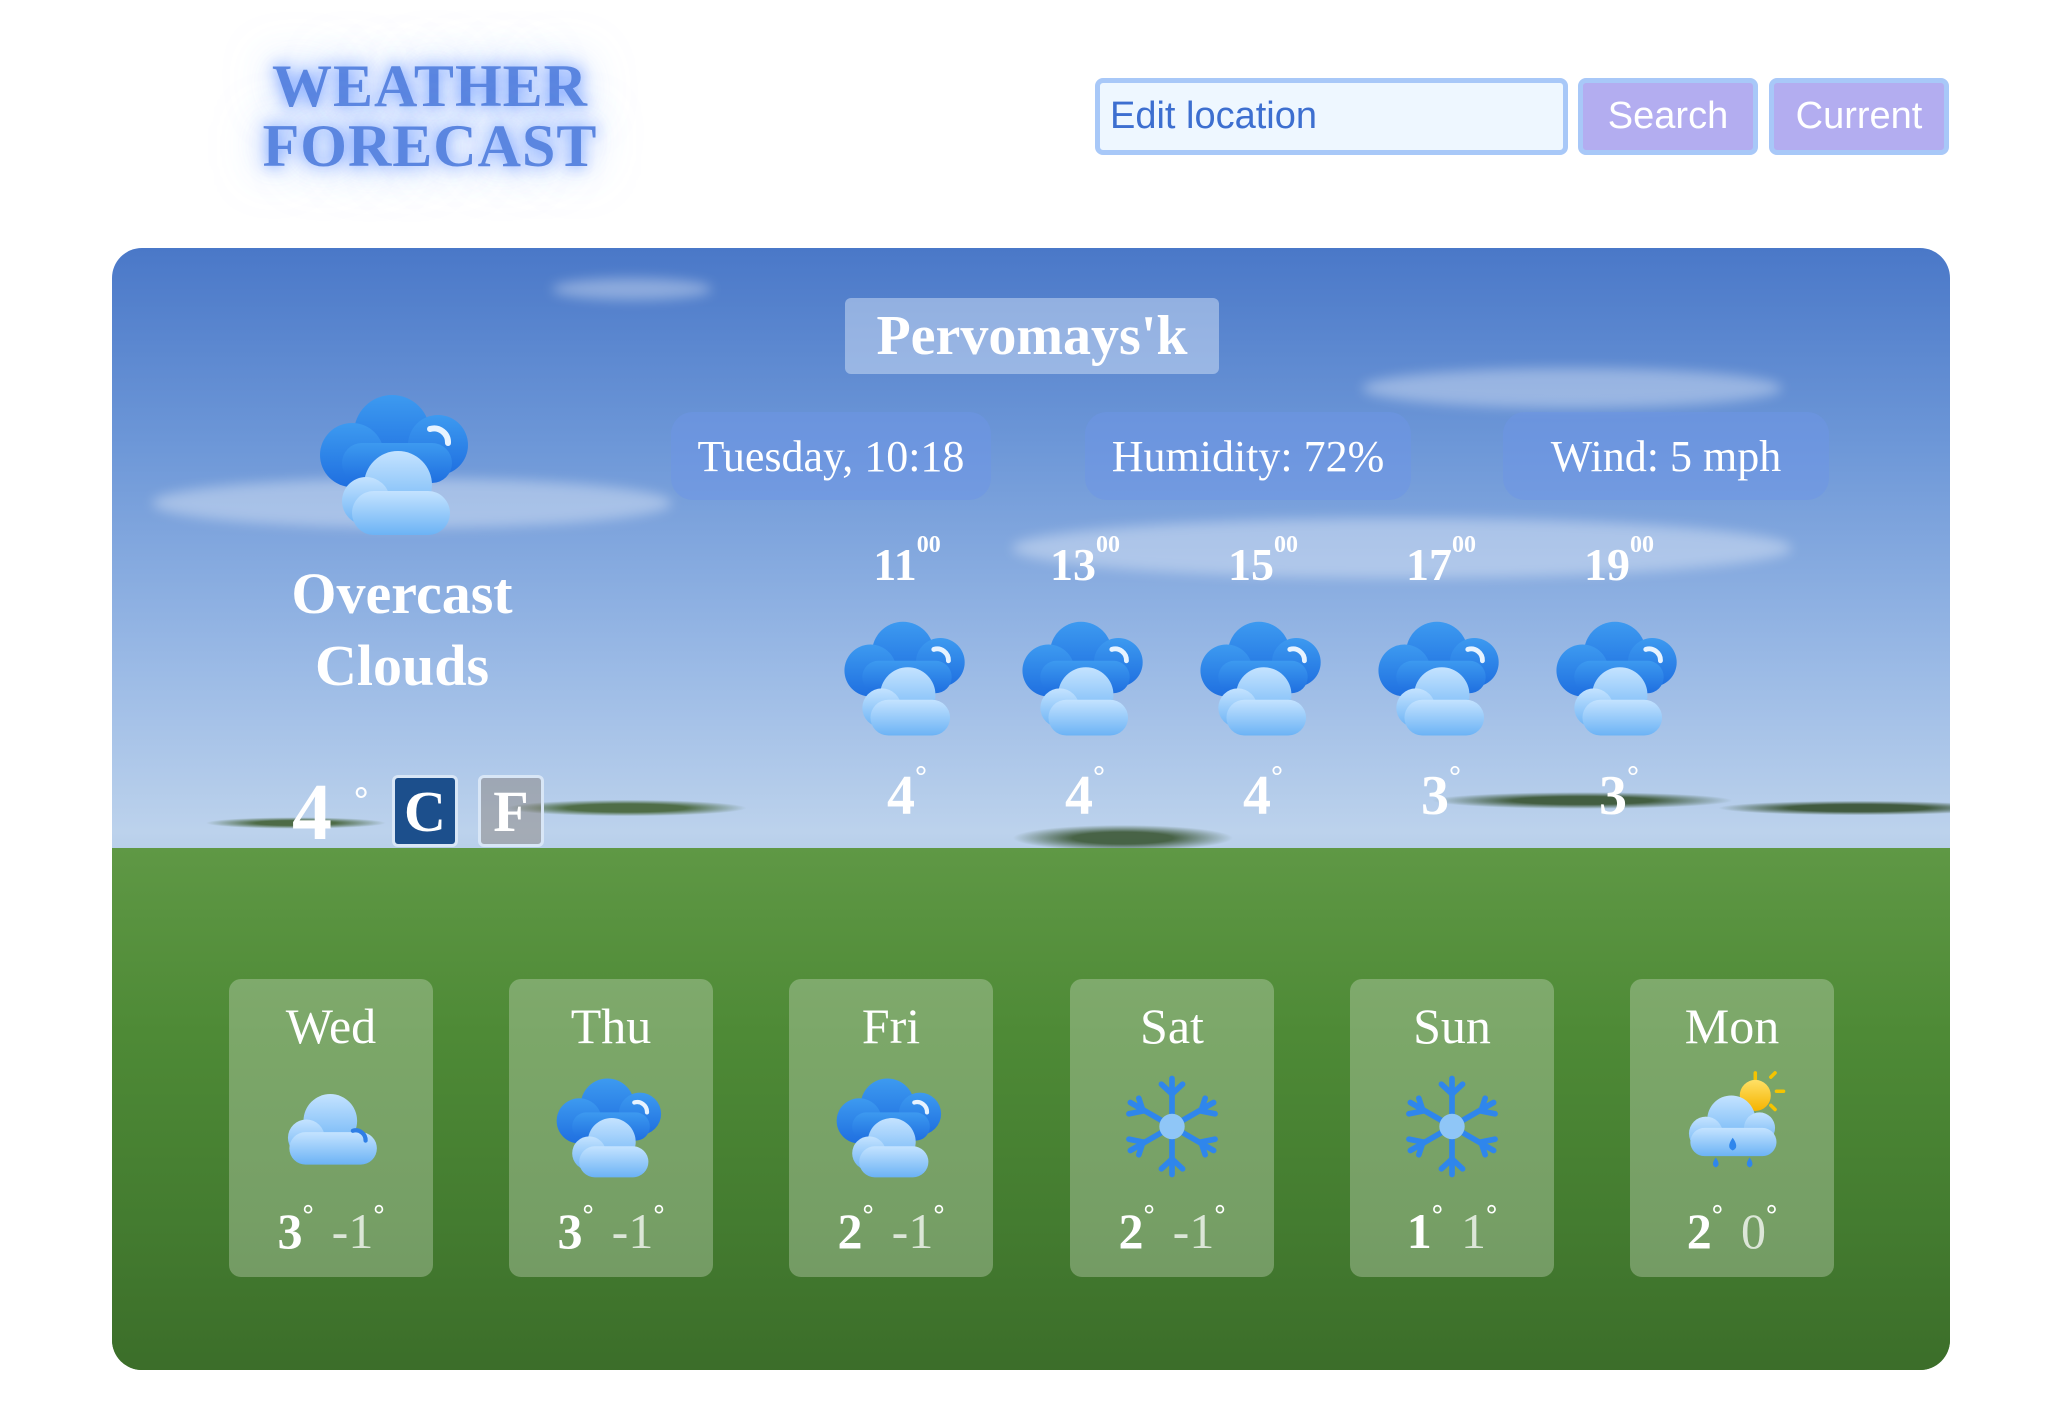 This screenshot has height=1407, width=2056. I want to click on daily-temperatures: 1° 1°, so click(1452, 1229).